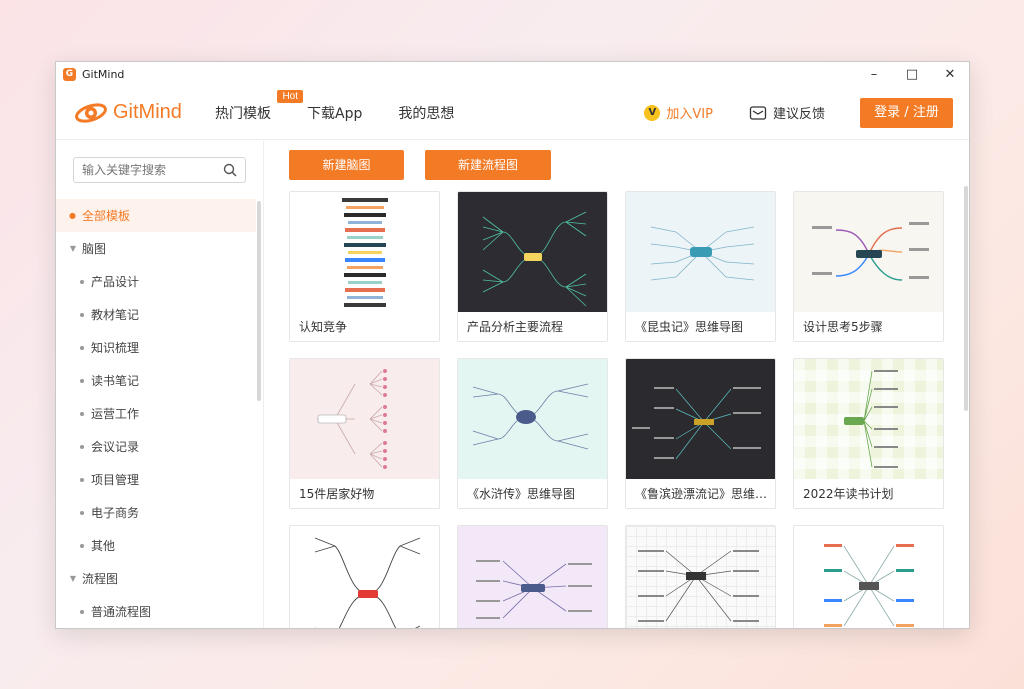  I want to click on sidebar-item-project-mgmt: 项目管理, so click(159, 479).